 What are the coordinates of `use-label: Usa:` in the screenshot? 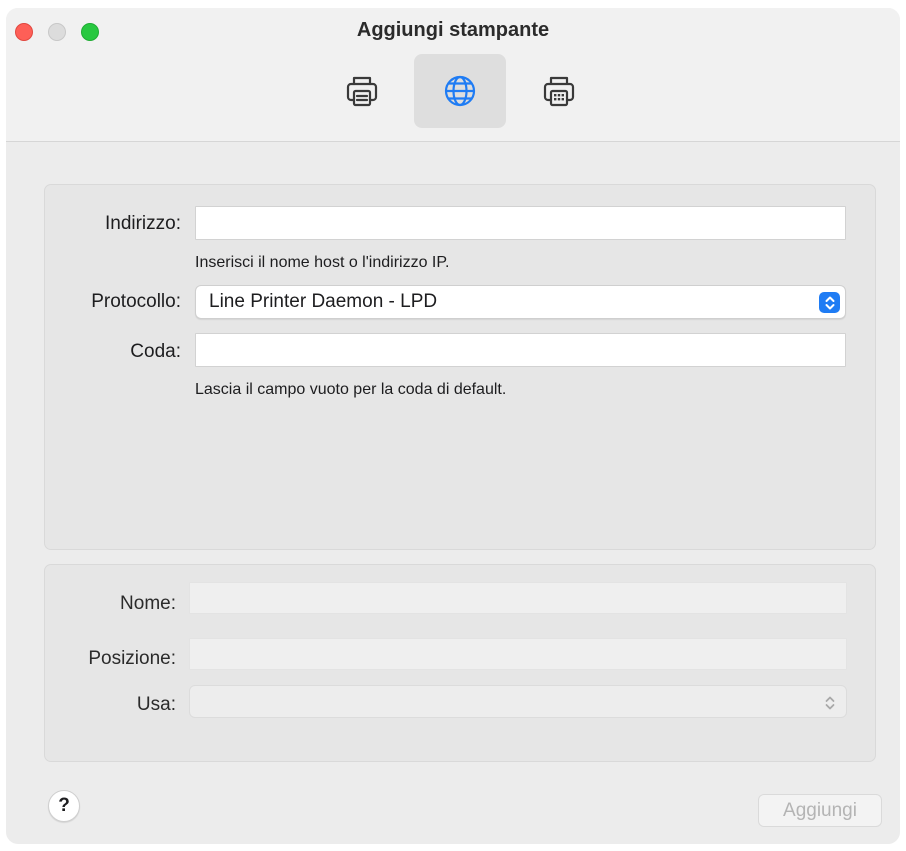 It's located at (156, 704).